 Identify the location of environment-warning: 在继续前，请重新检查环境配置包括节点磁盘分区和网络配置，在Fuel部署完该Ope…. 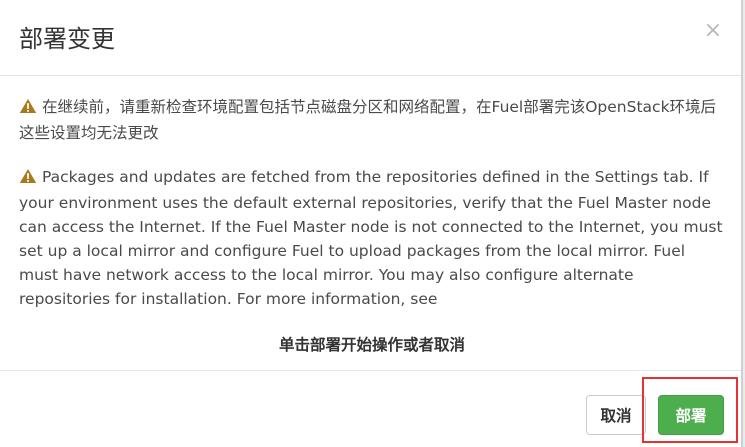
(372, 120).